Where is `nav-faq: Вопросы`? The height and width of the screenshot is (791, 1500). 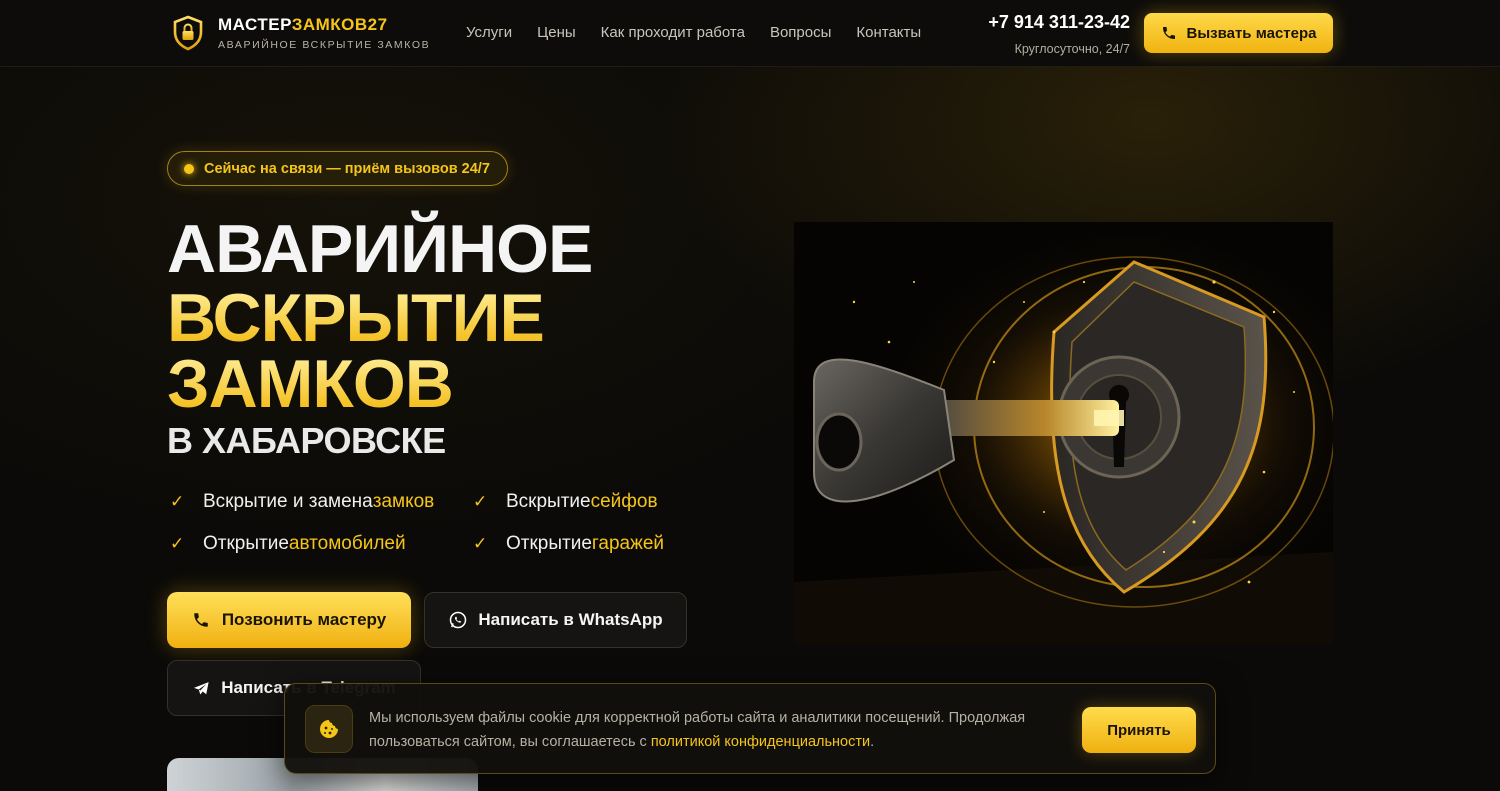 nav-faq: Вопросы is located at coordinates (800, 32).